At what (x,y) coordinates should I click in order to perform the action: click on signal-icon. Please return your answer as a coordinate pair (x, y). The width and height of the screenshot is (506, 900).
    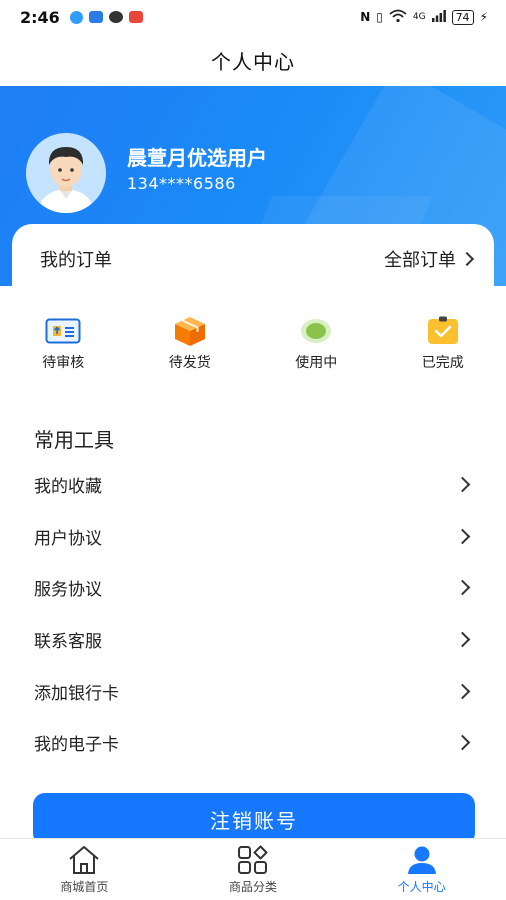
    Looking at the image, I should click on (438, 17).